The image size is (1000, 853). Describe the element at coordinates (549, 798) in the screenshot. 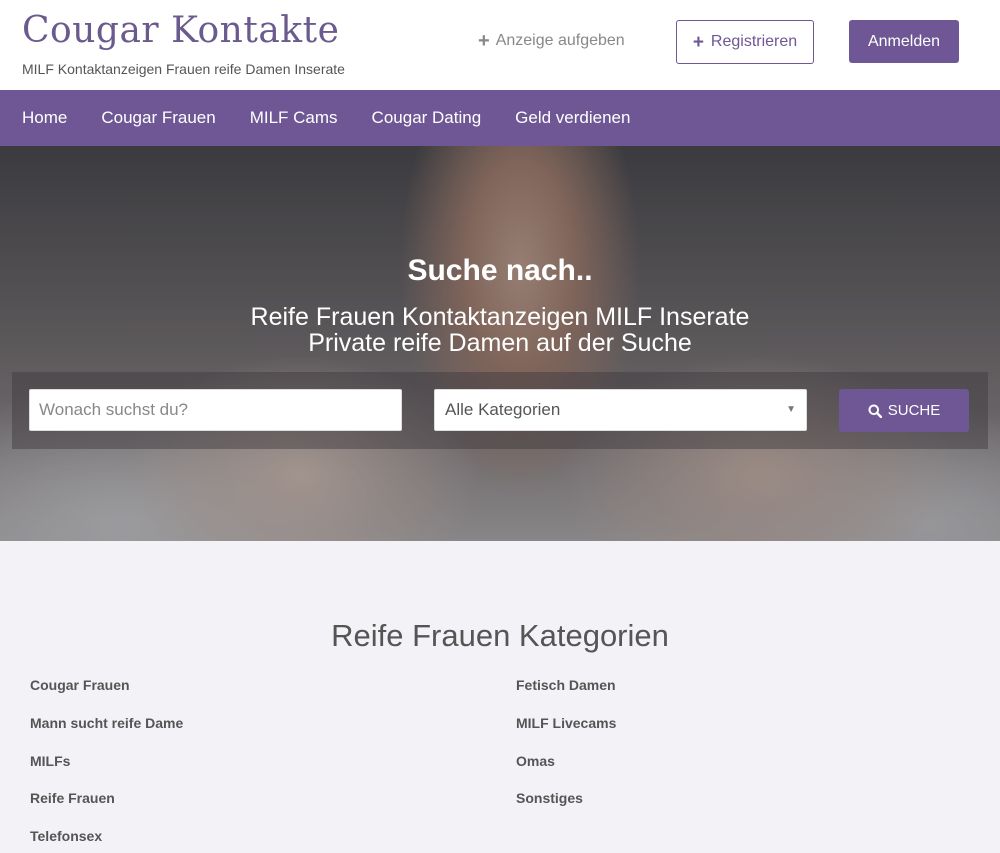

I see `category-link-sonstiges: Sonstiges` at that location.